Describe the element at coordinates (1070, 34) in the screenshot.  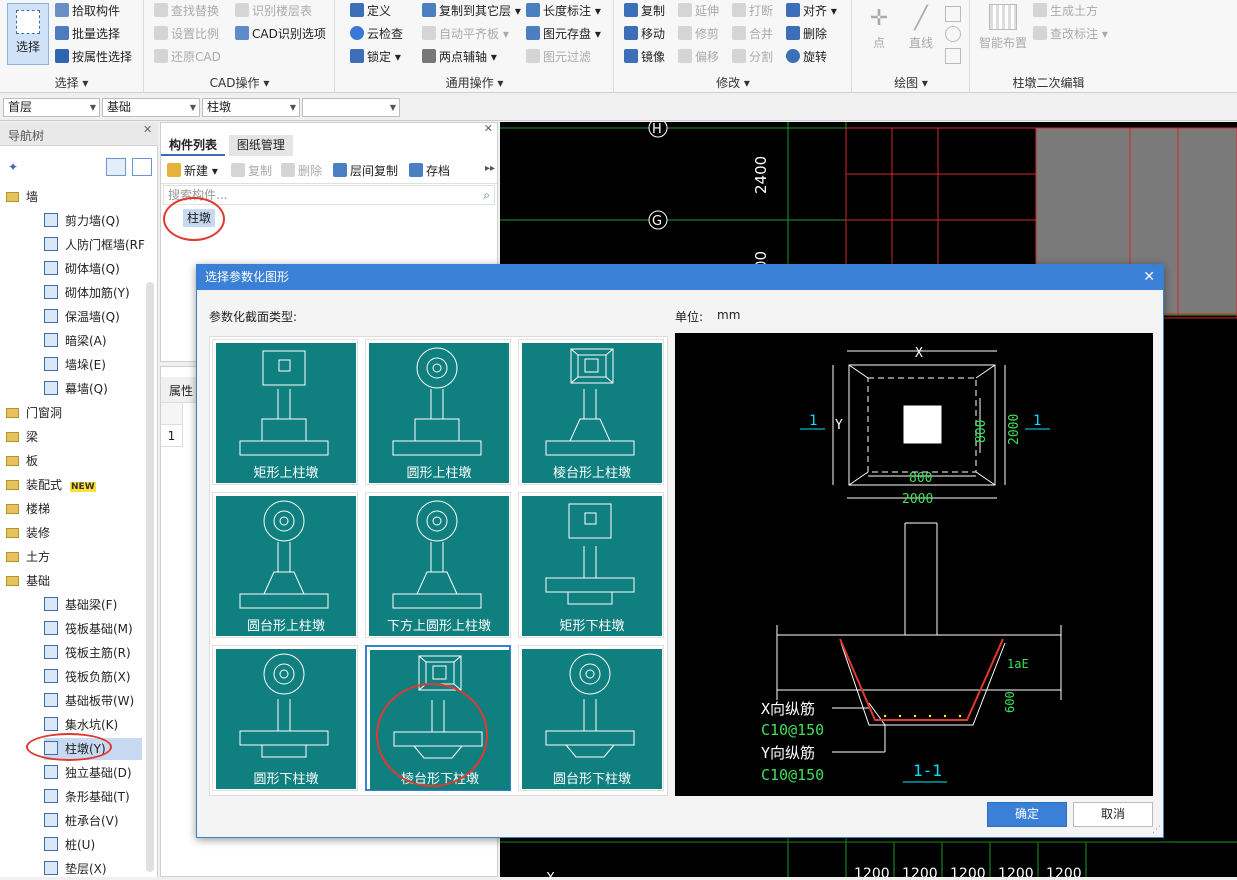
I see `check-annotation-button: 查改标注 ▾` at that location.